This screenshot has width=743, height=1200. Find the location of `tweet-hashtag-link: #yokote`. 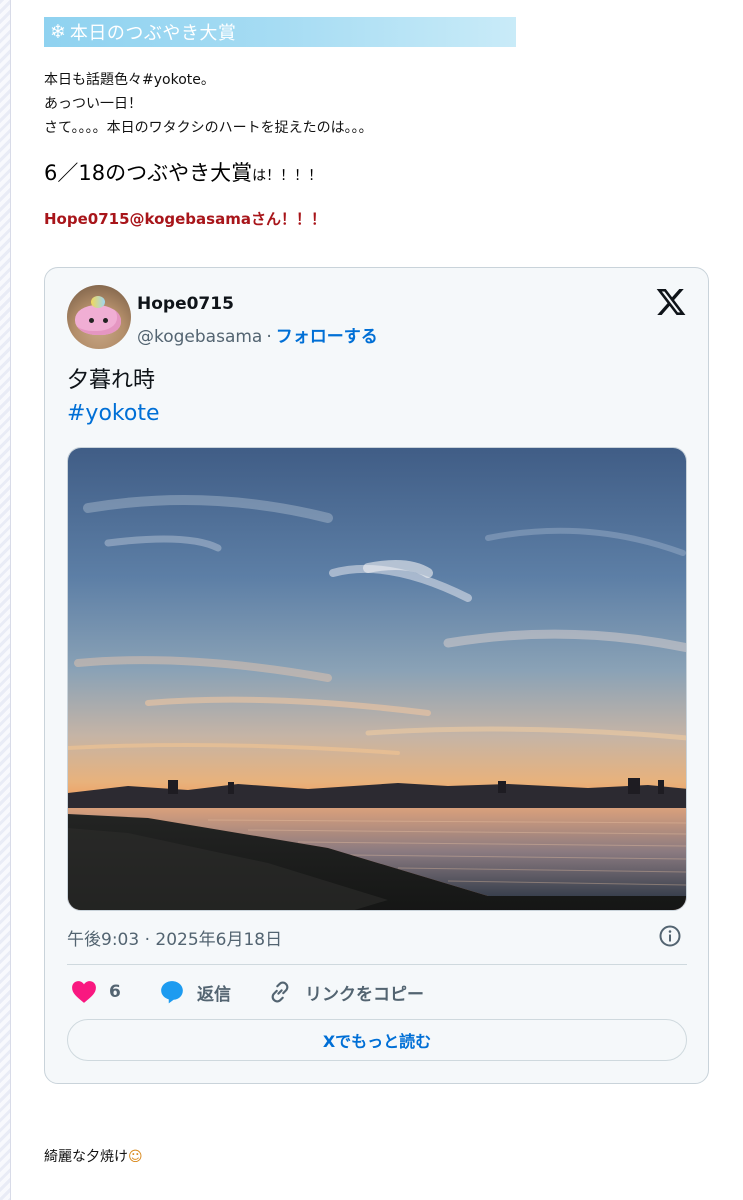

tweet-hashtag-link: #yokote is located at coordinates (113, 413).